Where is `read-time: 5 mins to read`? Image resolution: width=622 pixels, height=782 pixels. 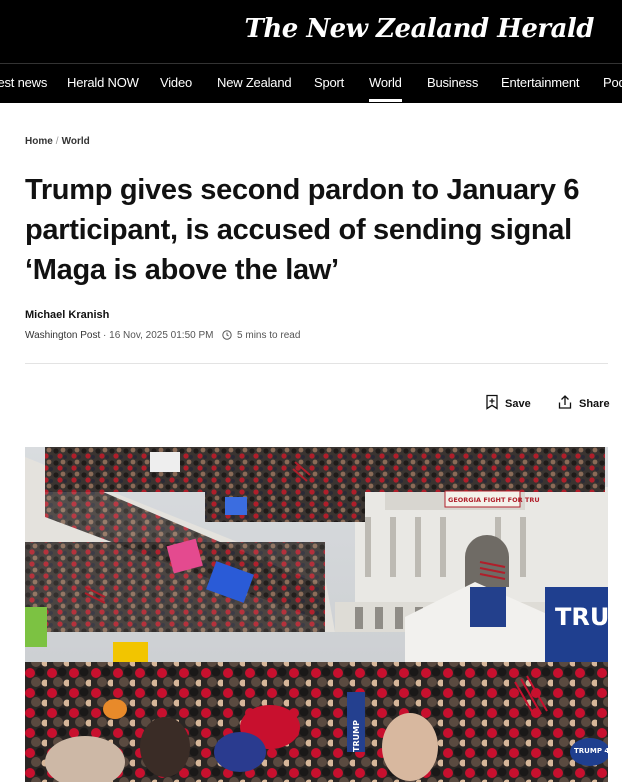
read-time: 5 mins to read is located at coordinates (269, 335).